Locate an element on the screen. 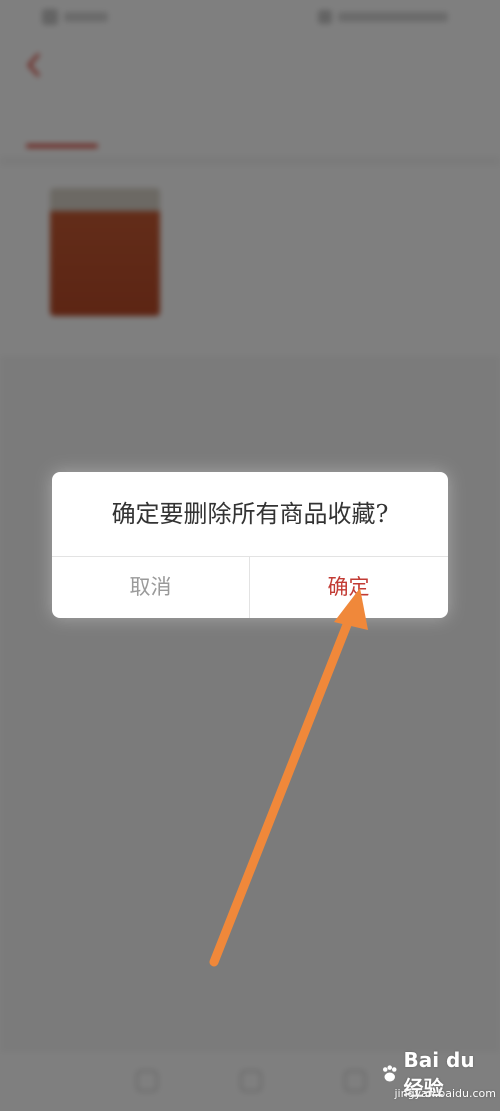 This screenshot has width=500, height=1111. paw-icon is located at coordinates (389, 1073).